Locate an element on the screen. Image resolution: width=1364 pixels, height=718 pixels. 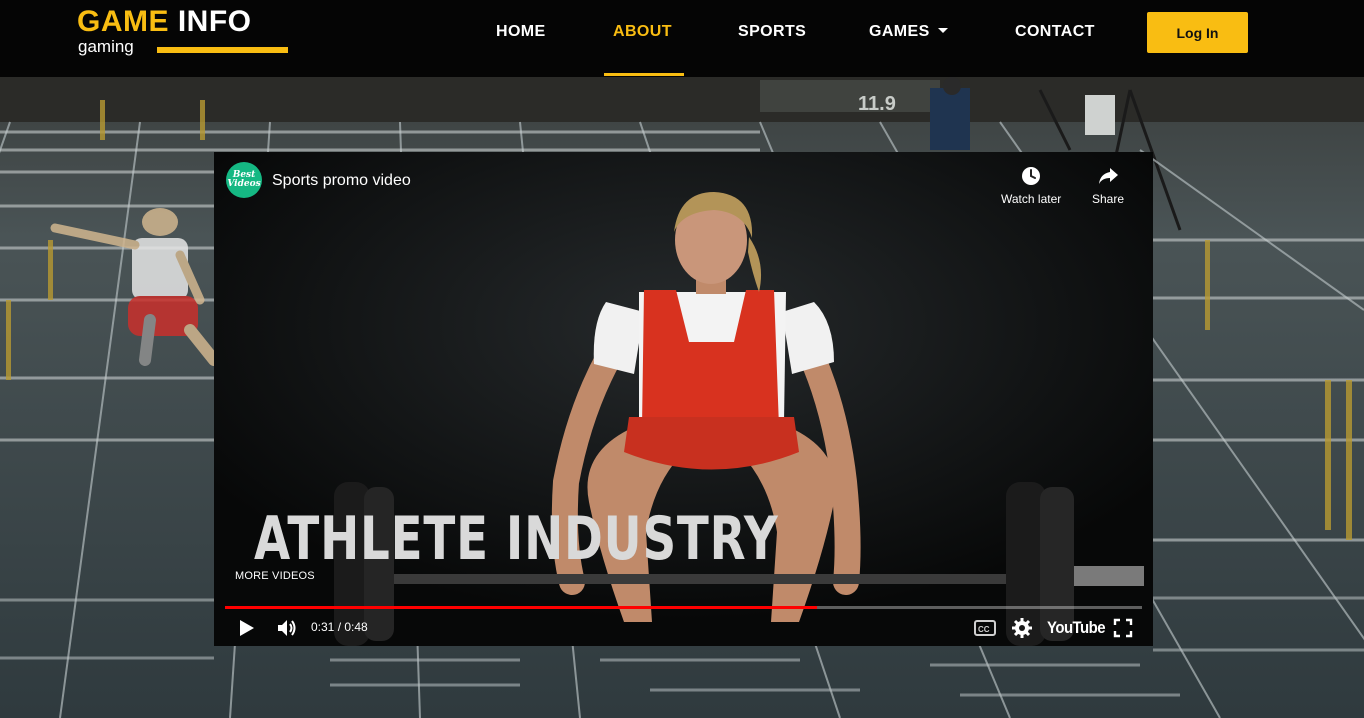
nav-link-games: GAMES is located at coordinates (908, 33).